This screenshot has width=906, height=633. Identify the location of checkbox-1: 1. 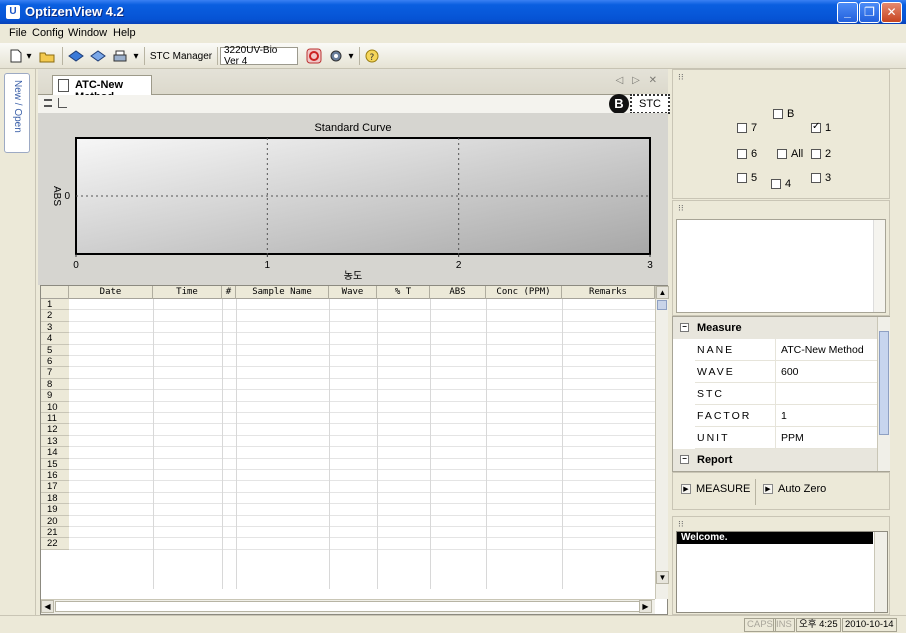
(821, 127).